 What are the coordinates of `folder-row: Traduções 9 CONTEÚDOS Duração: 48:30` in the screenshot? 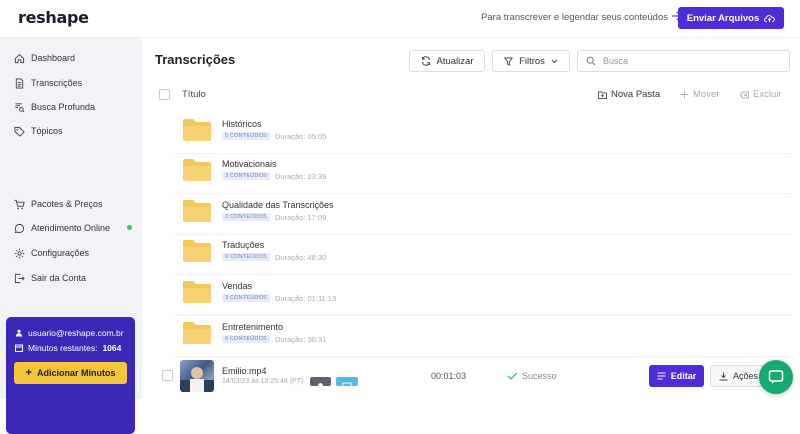 It's located at (482, 254).